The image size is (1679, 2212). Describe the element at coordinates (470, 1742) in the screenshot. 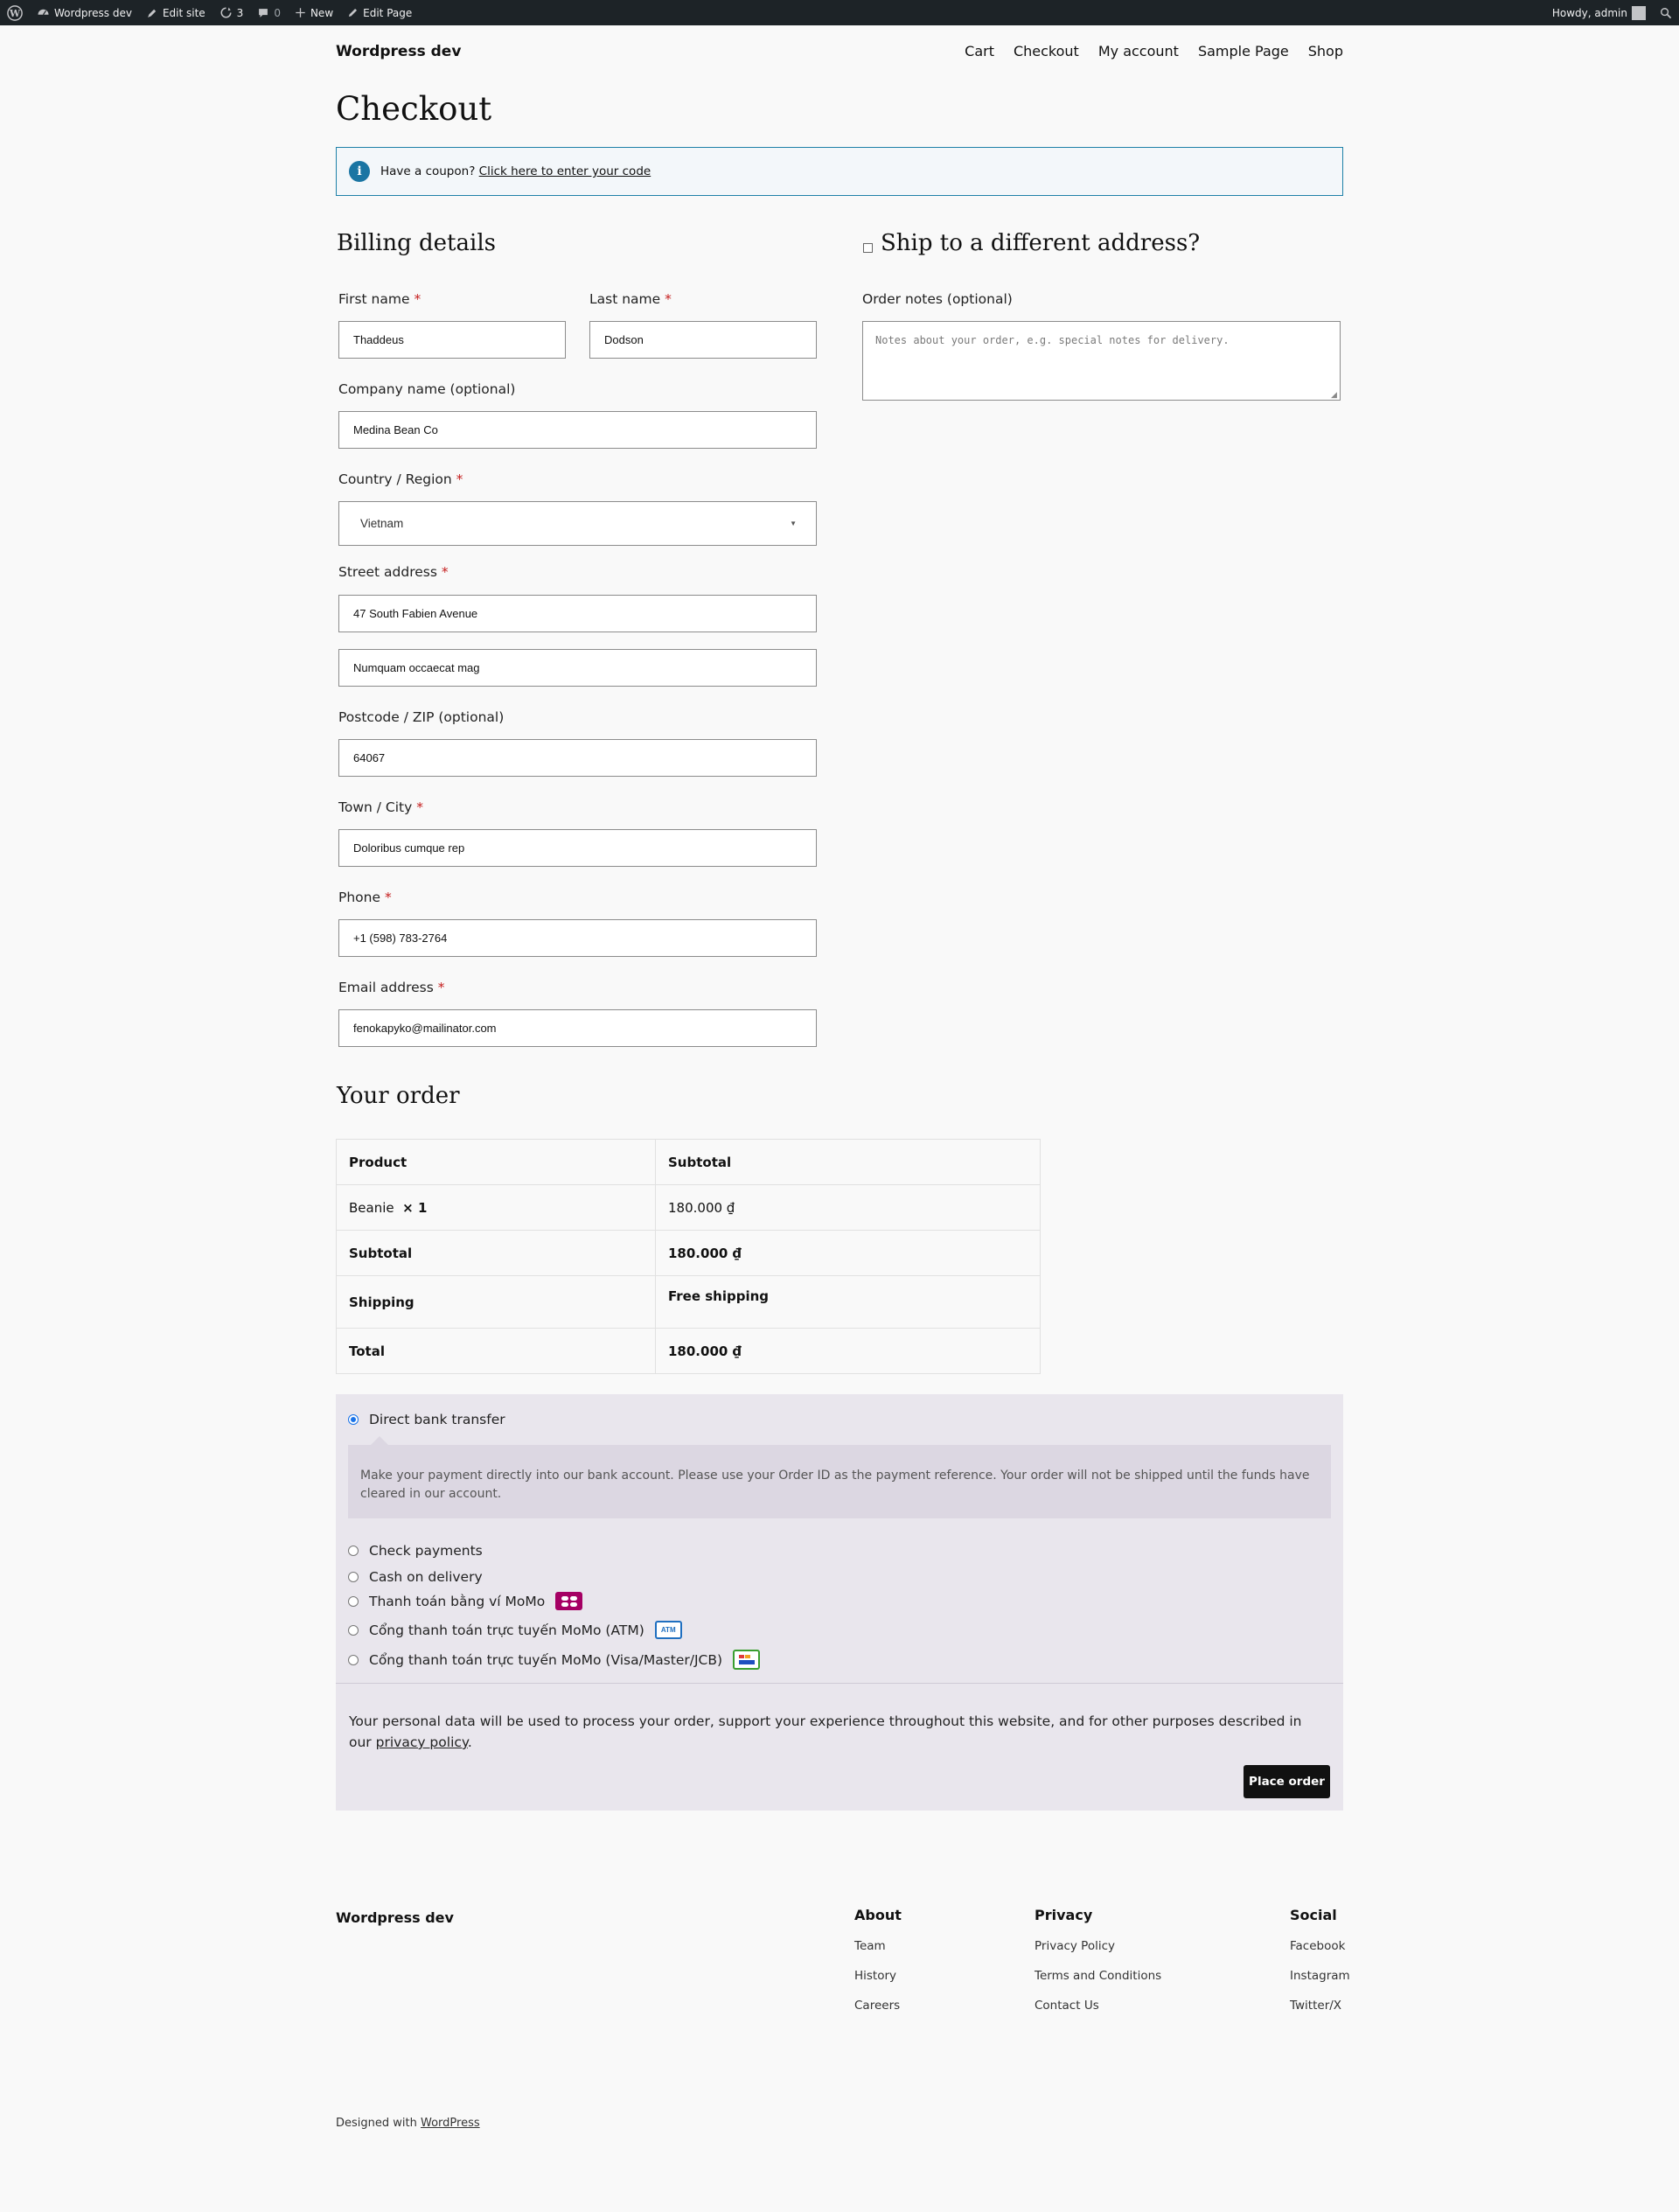

I see `privacy-end: .` at that location.